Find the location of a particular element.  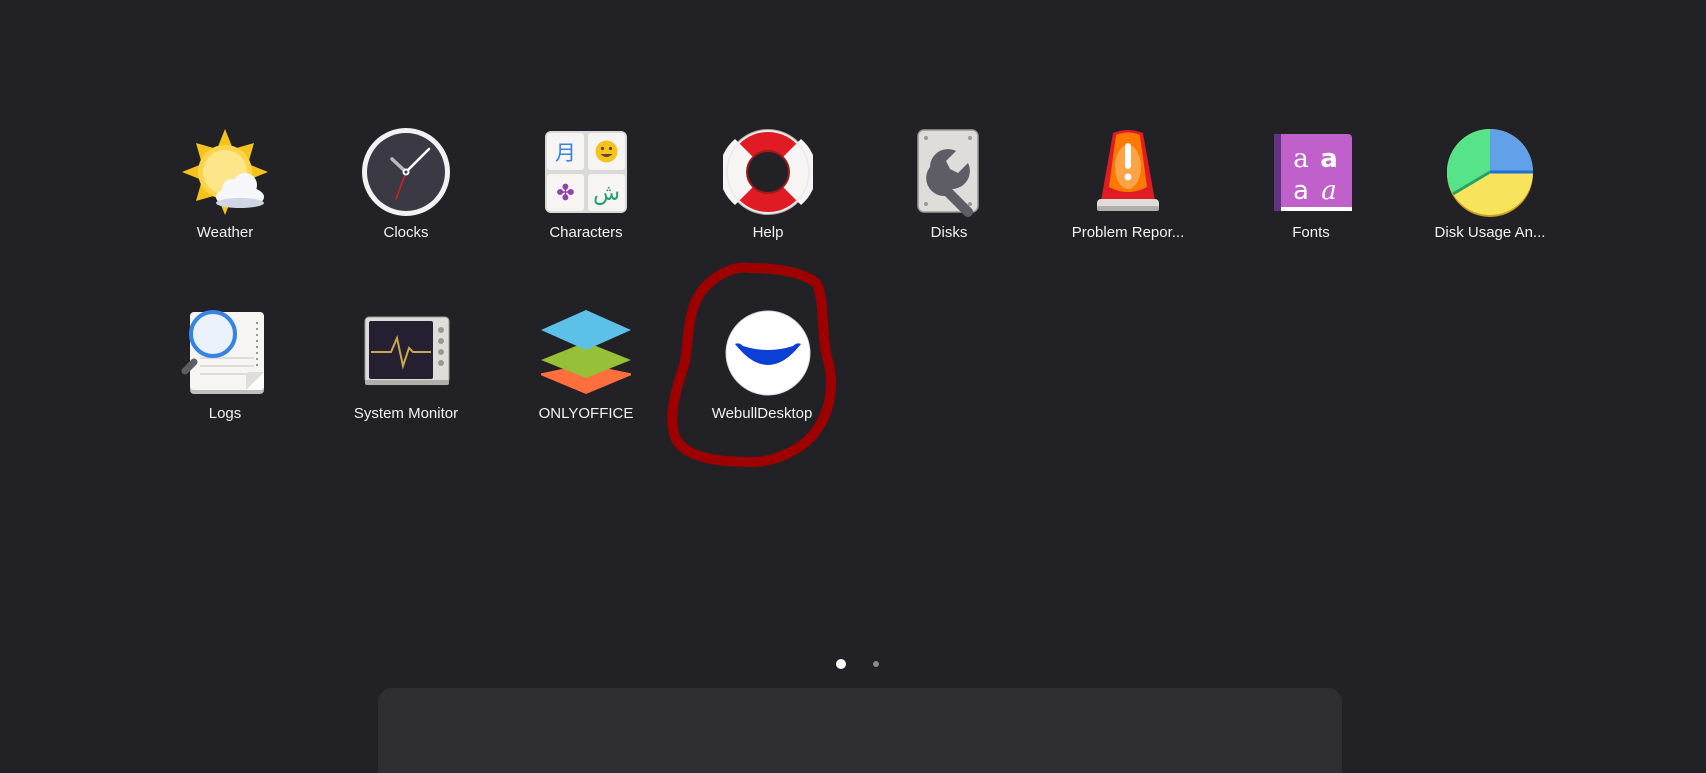

app-label: Disks is located at coordinates (949, 232).